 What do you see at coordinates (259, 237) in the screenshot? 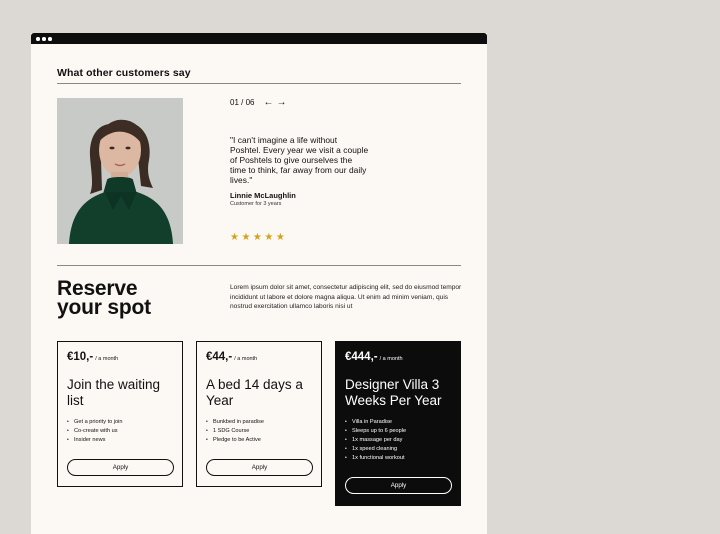
I see `rating-stars-icon: ★★★★★` at bounding box center [259, 237].